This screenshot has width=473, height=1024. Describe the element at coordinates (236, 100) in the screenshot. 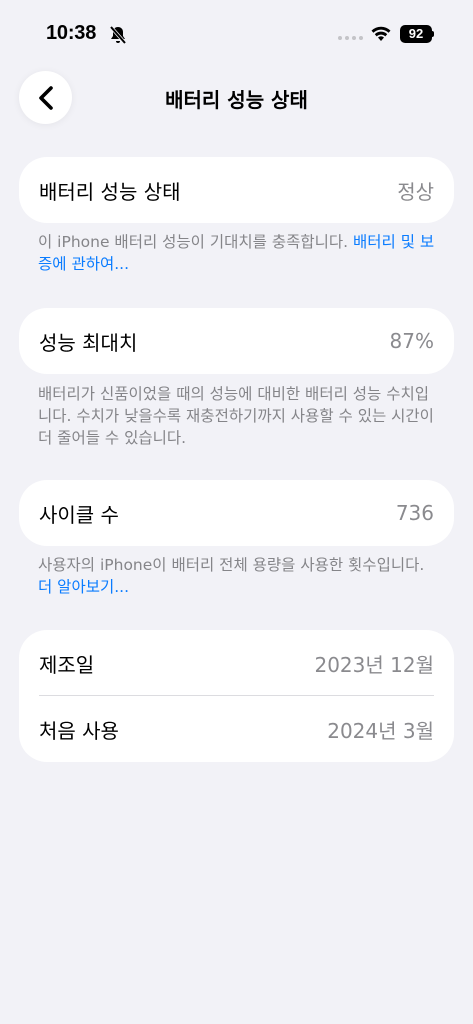

I see `page-title: 배터리 성능 상태` at that location.